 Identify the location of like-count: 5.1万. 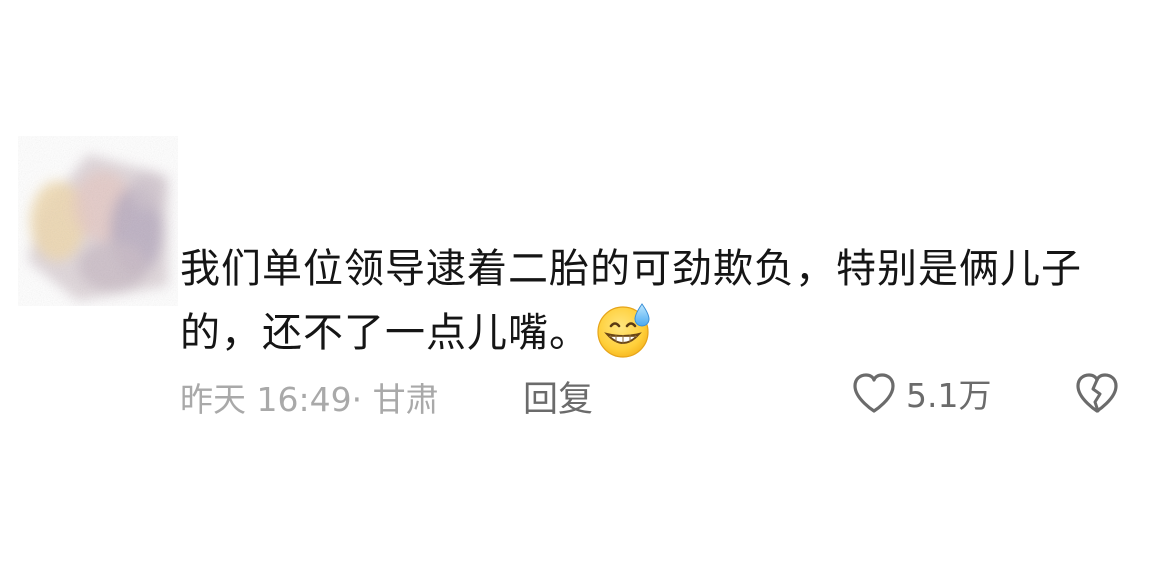
(949, 395).